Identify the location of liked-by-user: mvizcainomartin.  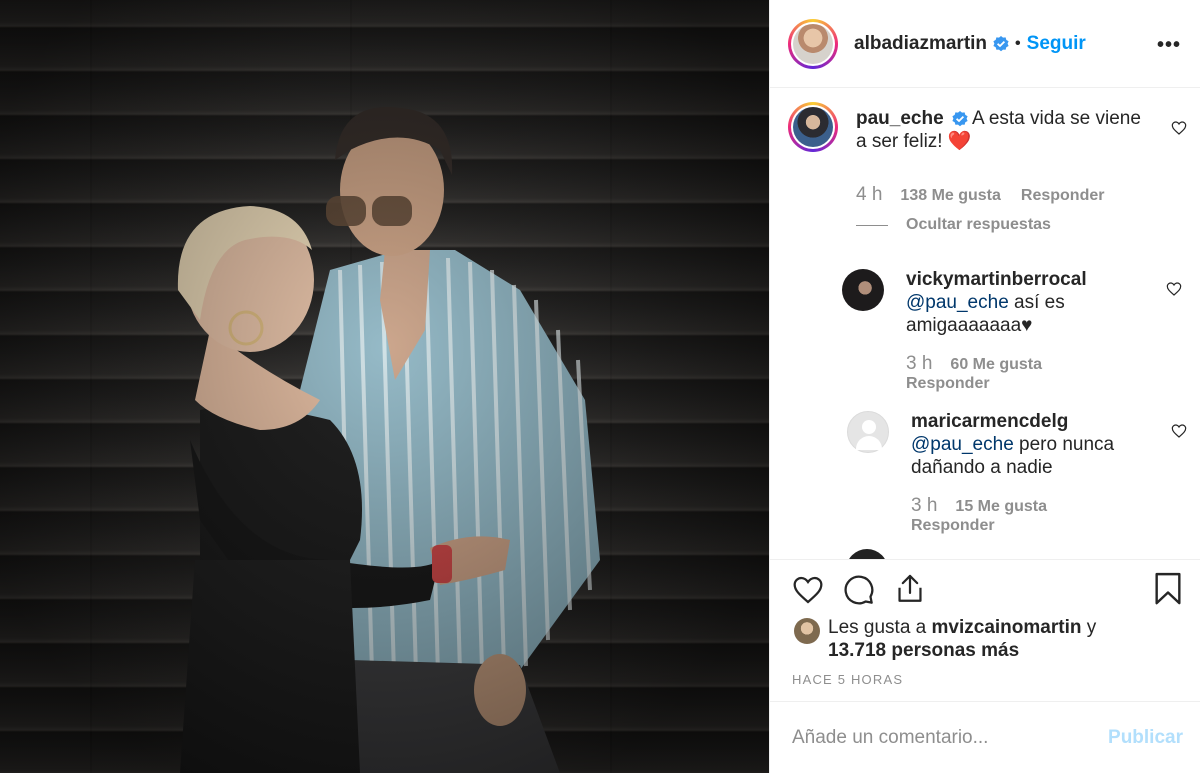
(1007, 627).